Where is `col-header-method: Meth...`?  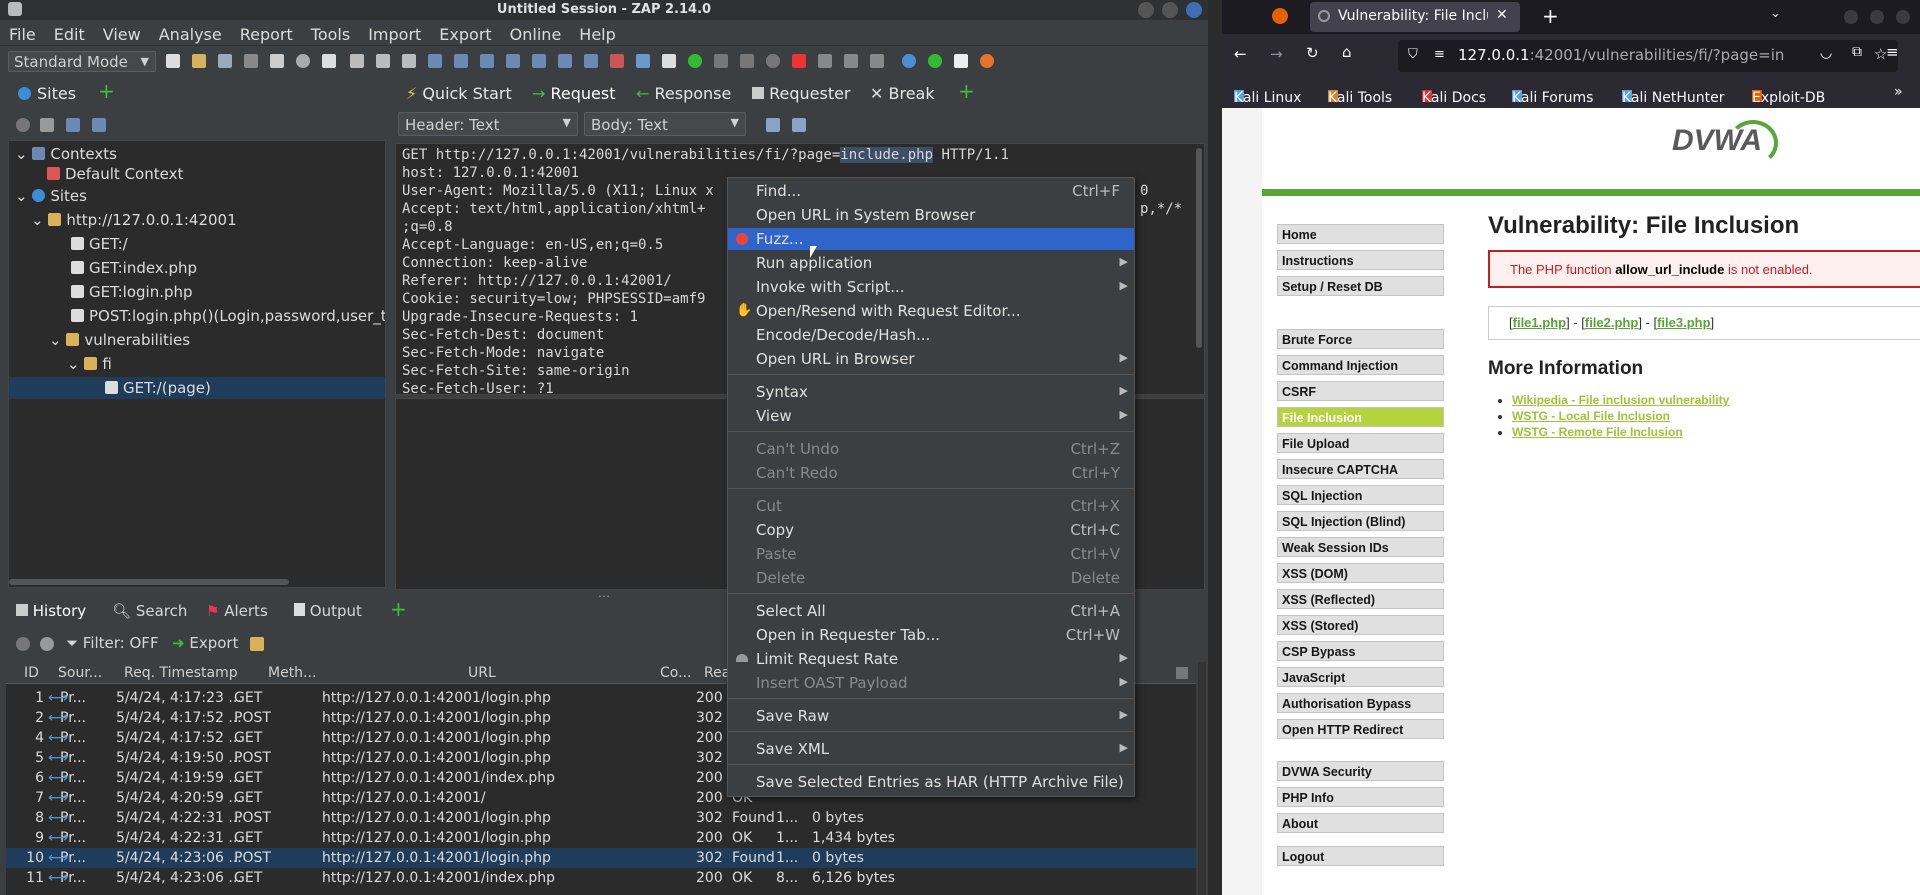
col-header-method: Meth... is located at coordinates (292, 673).